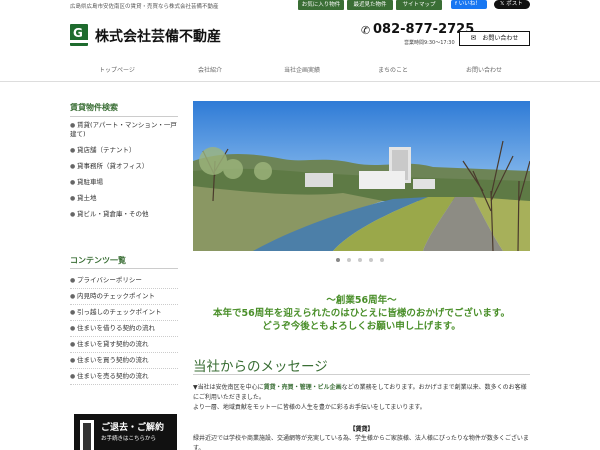 The image size is (600, 450). I want to click on recently-viewed-link: 最近見た物件, so click(370, 5).